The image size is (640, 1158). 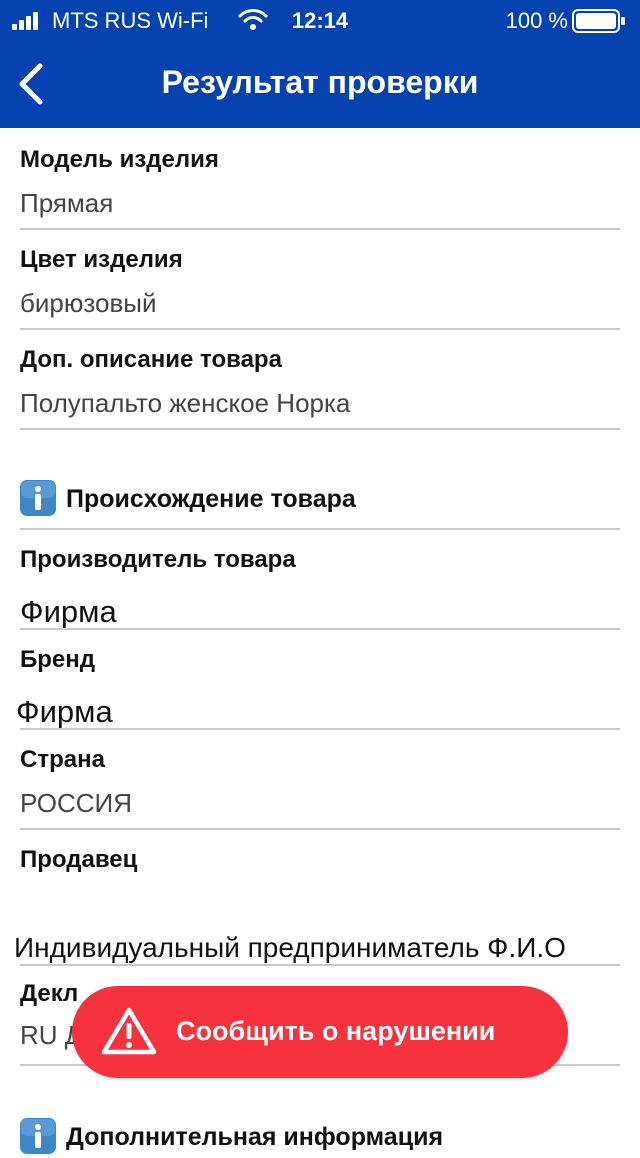 I want to click on seller-value: Индивидуальный предприниматель Ф.И.О, so click(x=290, y=947).